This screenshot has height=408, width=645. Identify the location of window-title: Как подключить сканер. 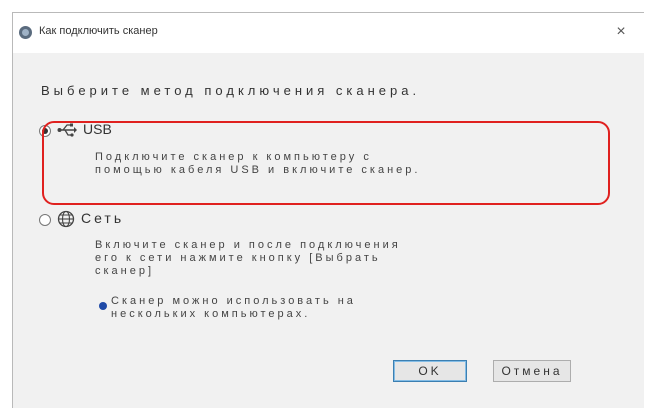
(98, 31).